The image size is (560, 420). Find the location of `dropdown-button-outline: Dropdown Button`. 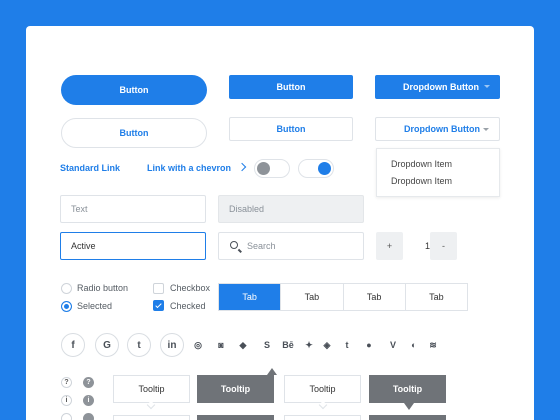

dropdown-button-outline: Dropdown Button is located at coordinates (437, 129).